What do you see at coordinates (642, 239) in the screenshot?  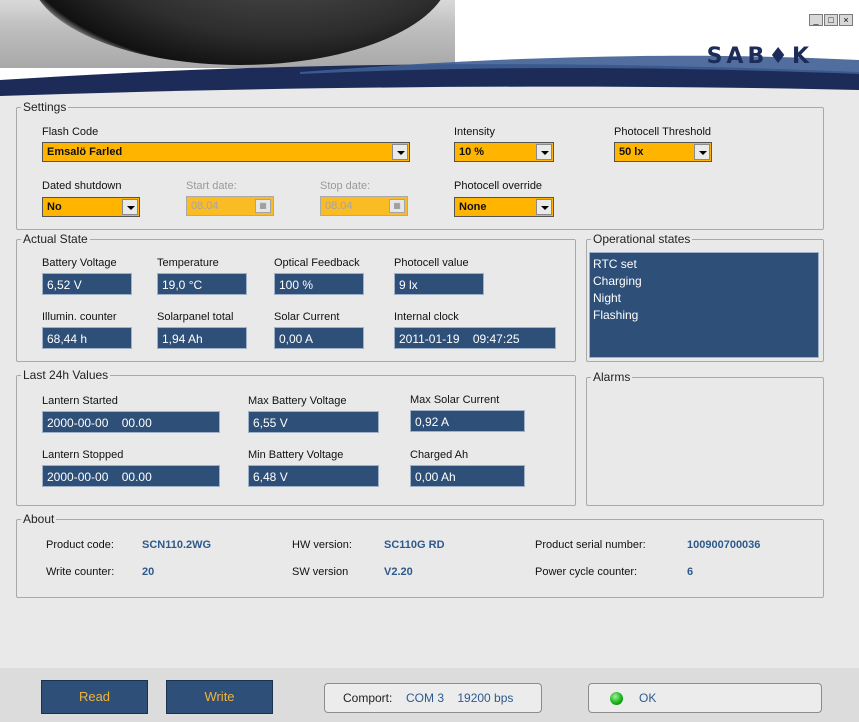 I see `operational-states-legend: Operational states` at bounding box center [642, 239].